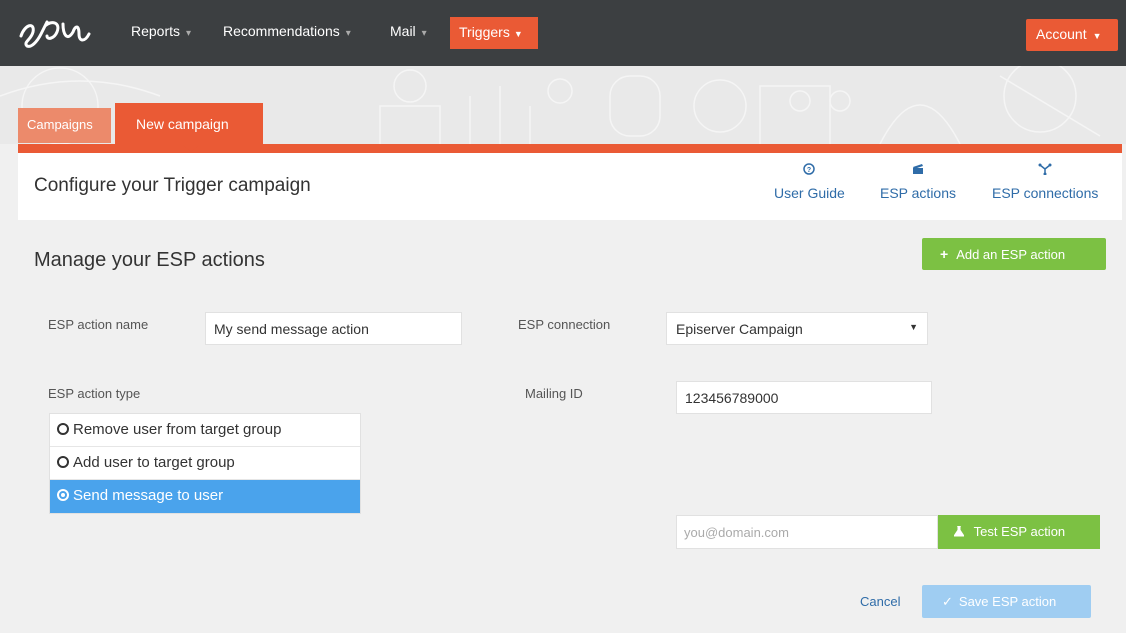 This screenshot has height=633, width=1126. I want to click on tab-campaigns: Campaigns, so click(64, 125).